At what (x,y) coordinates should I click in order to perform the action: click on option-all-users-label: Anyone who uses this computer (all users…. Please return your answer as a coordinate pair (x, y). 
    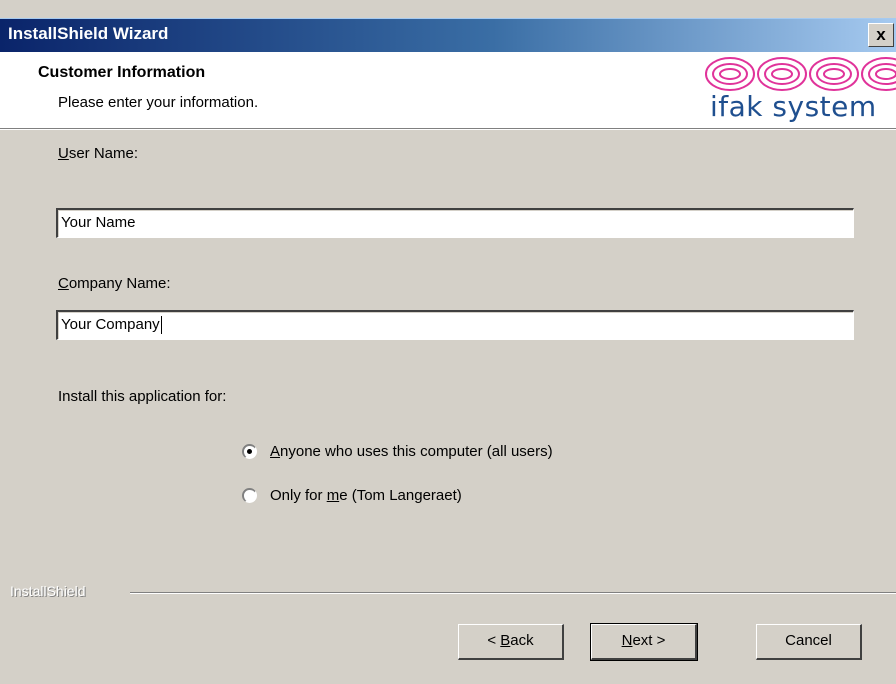
    Looking at the image, I should click on (411, 451).